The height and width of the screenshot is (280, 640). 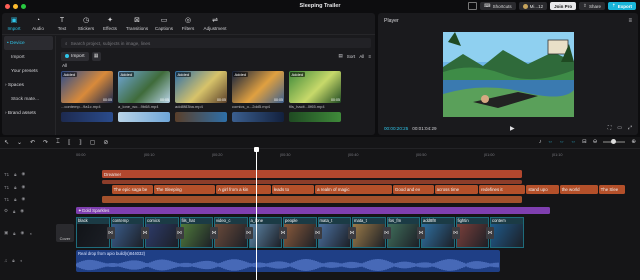 I want to click on video-clip: fos_fm, so click(x=403, y=232).